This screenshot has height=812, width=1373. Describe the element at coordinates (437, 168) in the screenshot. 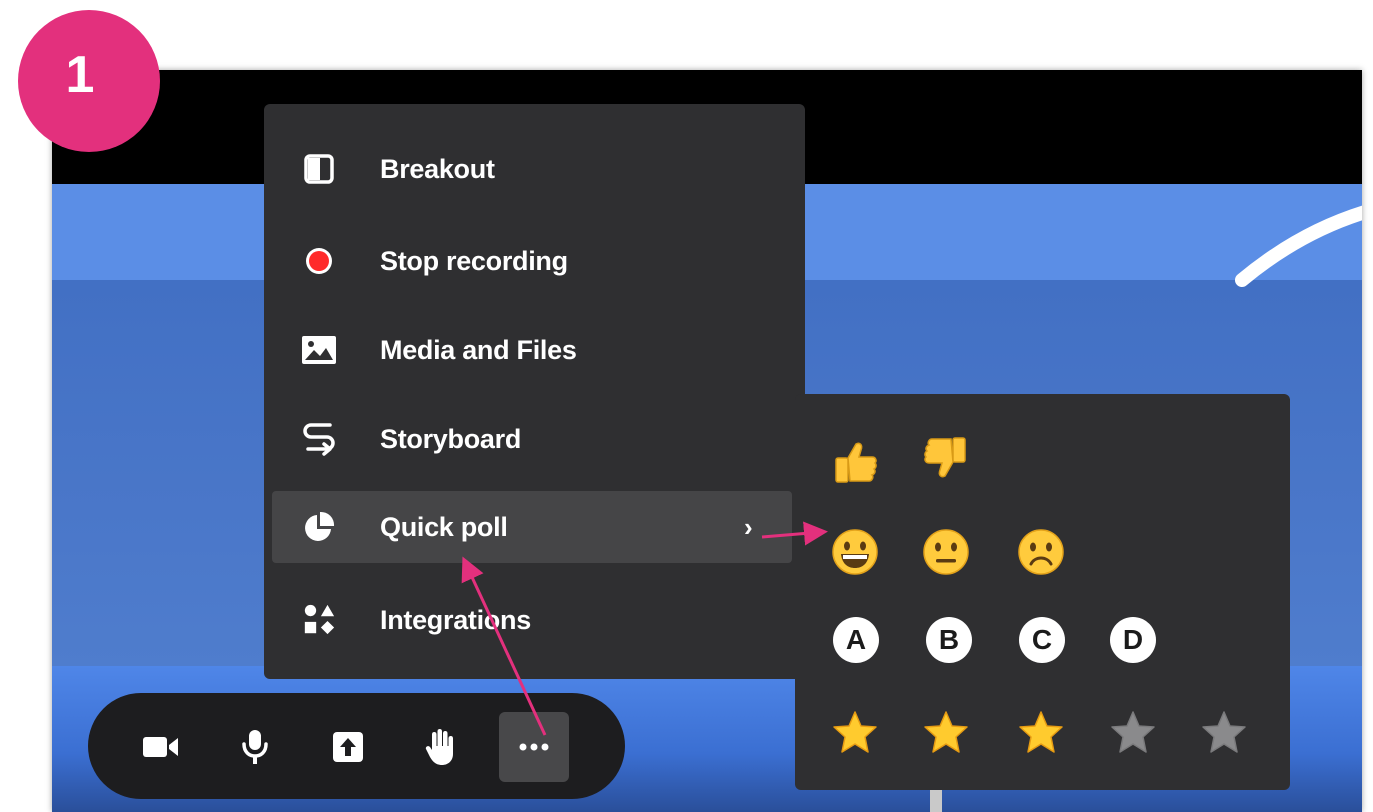

I see `menu-item-label: Breakout` at that location.